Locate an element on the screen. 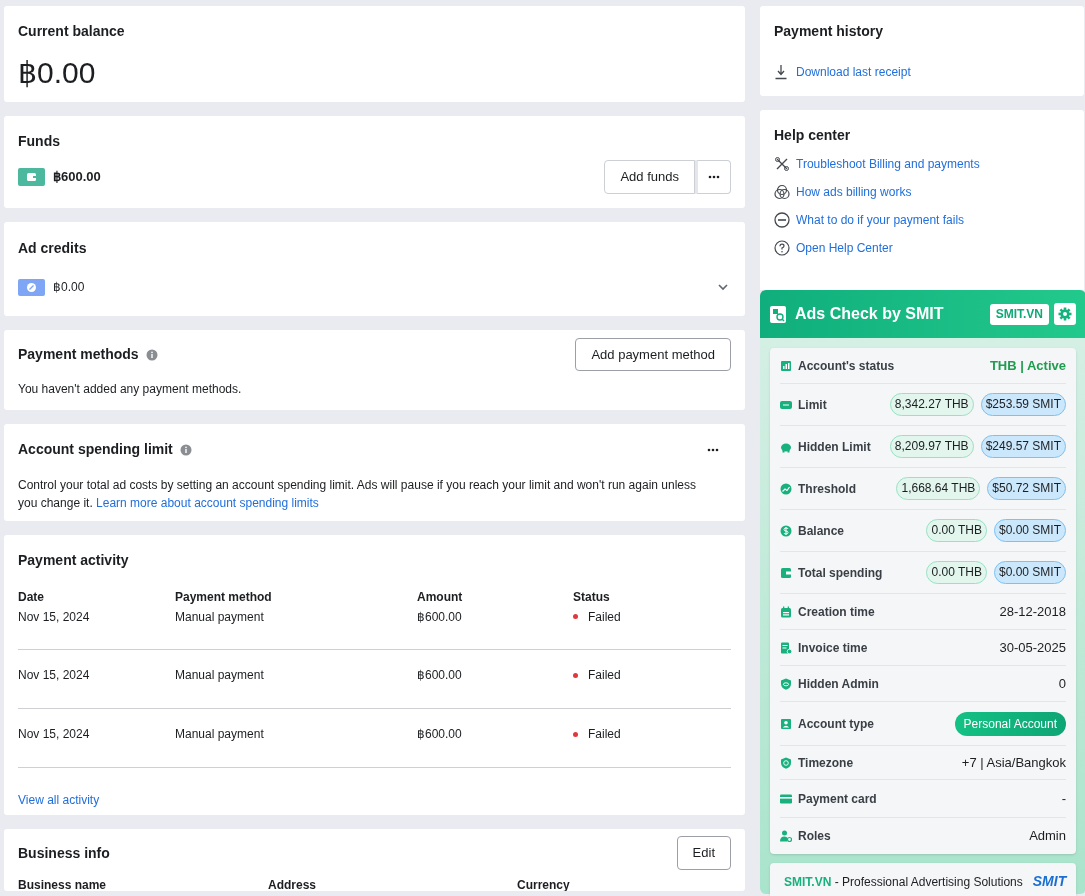 The width and height of the screenshot is (1085, 896). help-link: Troubleshoot Billing and payments is located at coordinates (888, 164).